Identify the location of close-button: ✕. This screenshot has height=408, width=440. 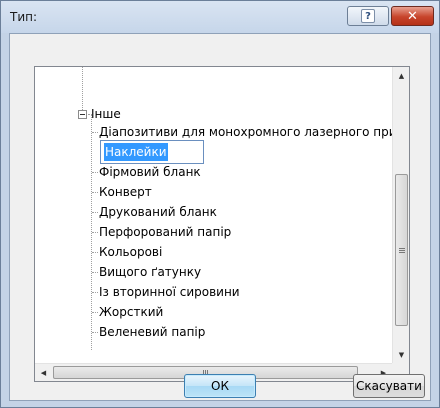
(412, 16).